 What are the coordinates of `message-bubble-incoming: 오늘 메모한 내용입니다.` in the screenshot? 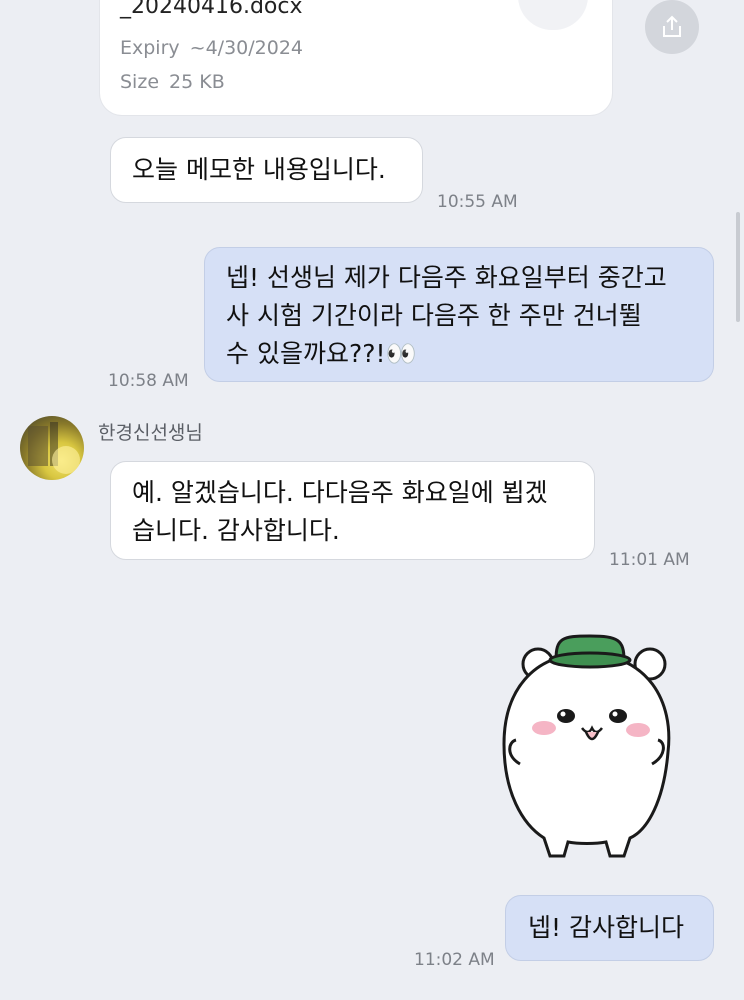 It's located at (266, 170).